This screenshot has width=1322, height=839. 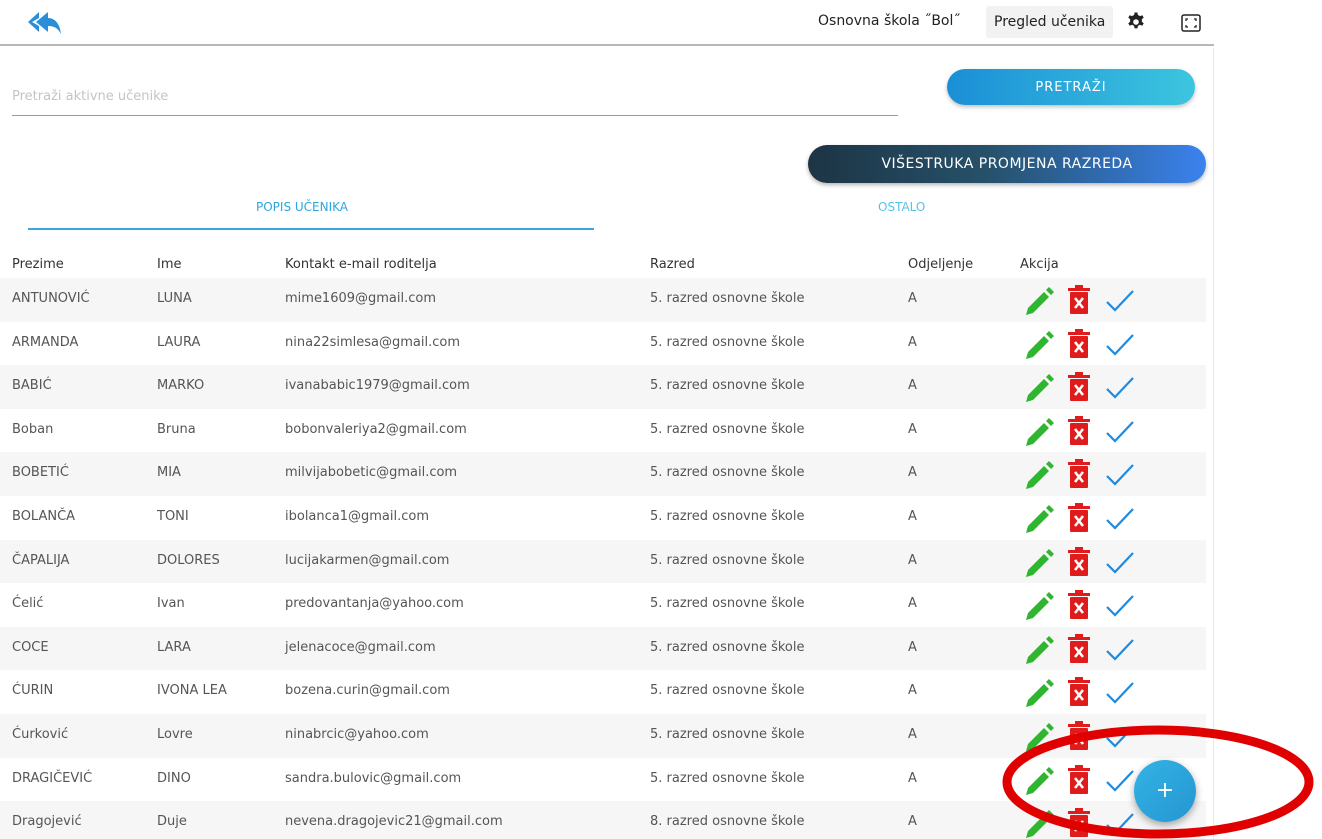 What do you see at coordinates (367, 560) in the screenshot?
I see `cell-parent-email: lucijakarmen@gmail.com` at bounding box center [367, 560].